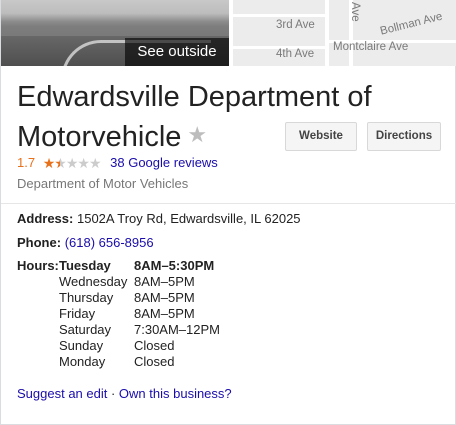 The height and width of the screenshot is (425, 456). I want to click on suggest-edit-link: Suggest an edit, so click(62, 393).